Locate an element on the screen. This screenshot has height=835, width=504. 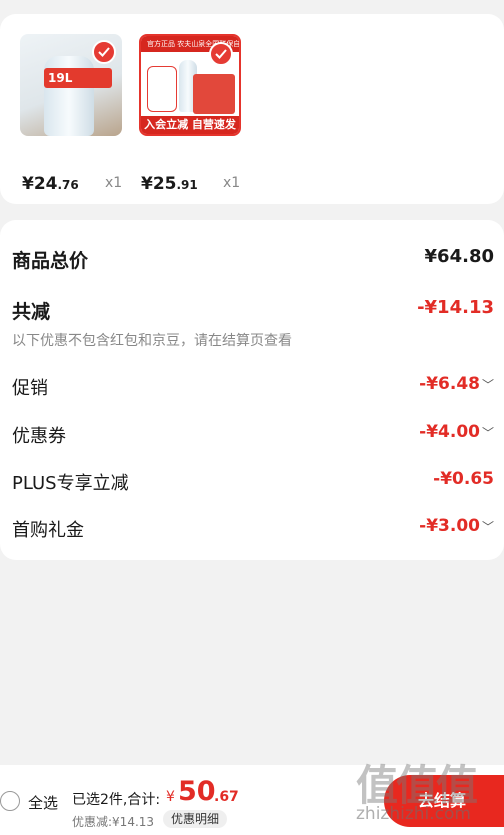
checkout-bar: 全选 已选2件,合计: ¥ 50 .67 优惠减:¥14.13 优惠明细 去结算 is located at coordinates (252, 800).